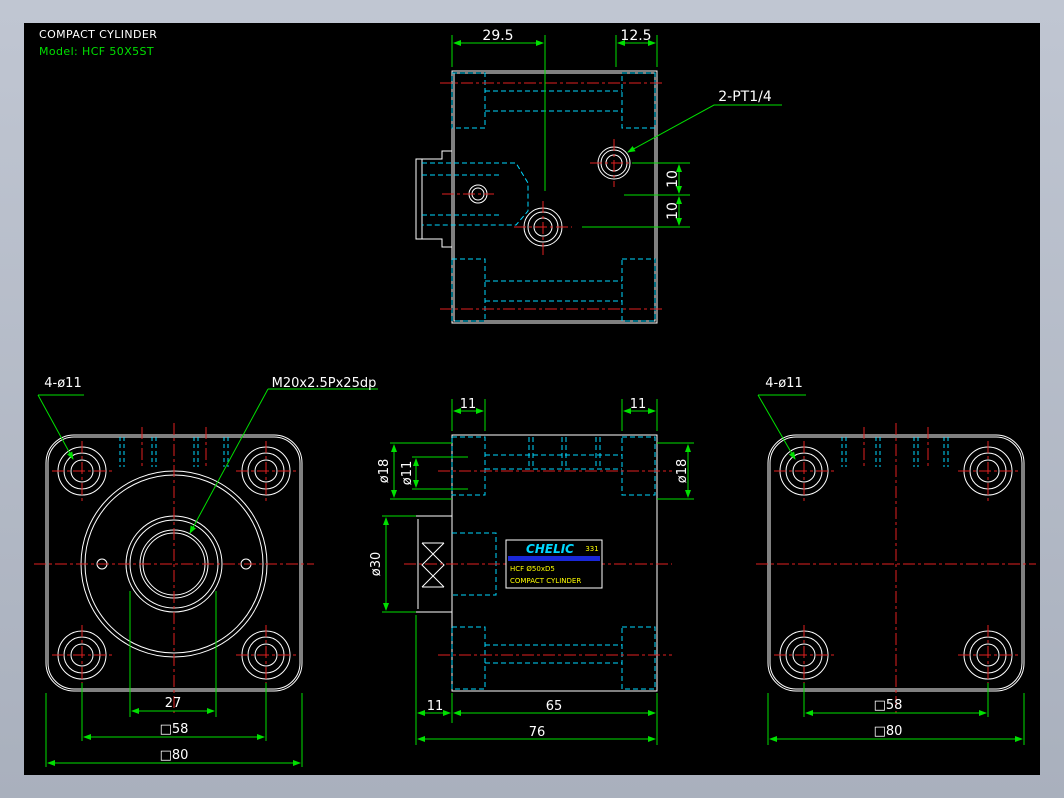  I want to click on rear-dim-80: □80, so click(888, 731).